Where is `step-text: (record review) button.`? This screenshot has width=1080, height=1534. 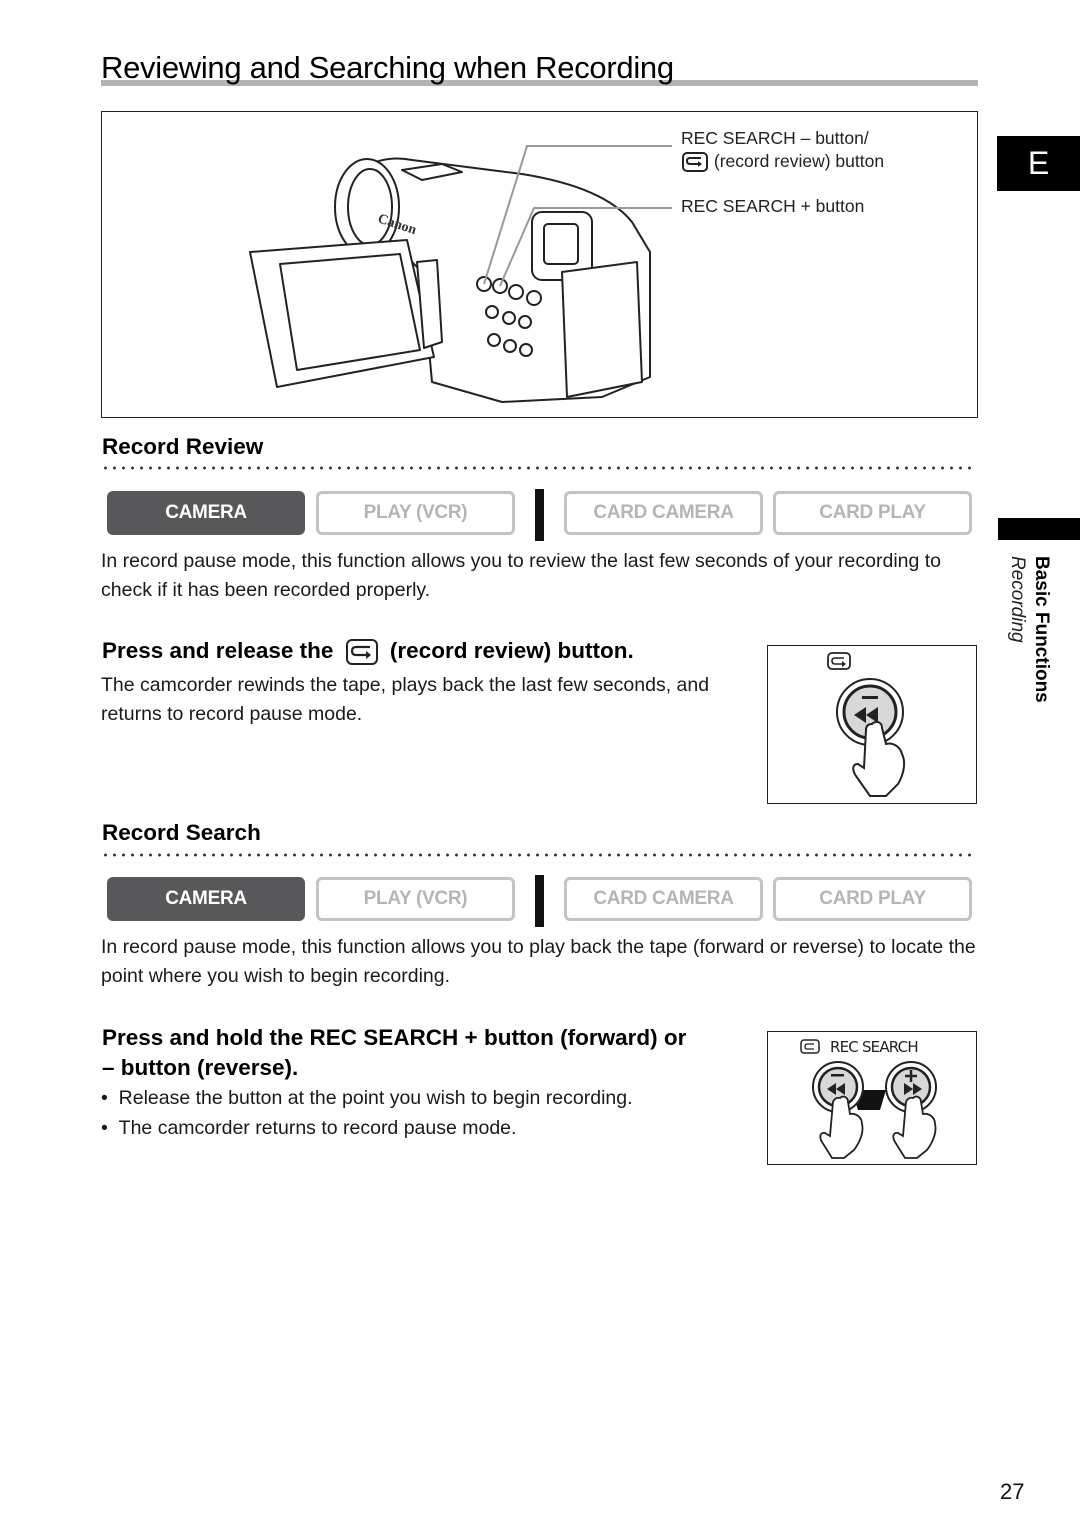 step-text: (record review) button. is located at coordinates (511, 650).